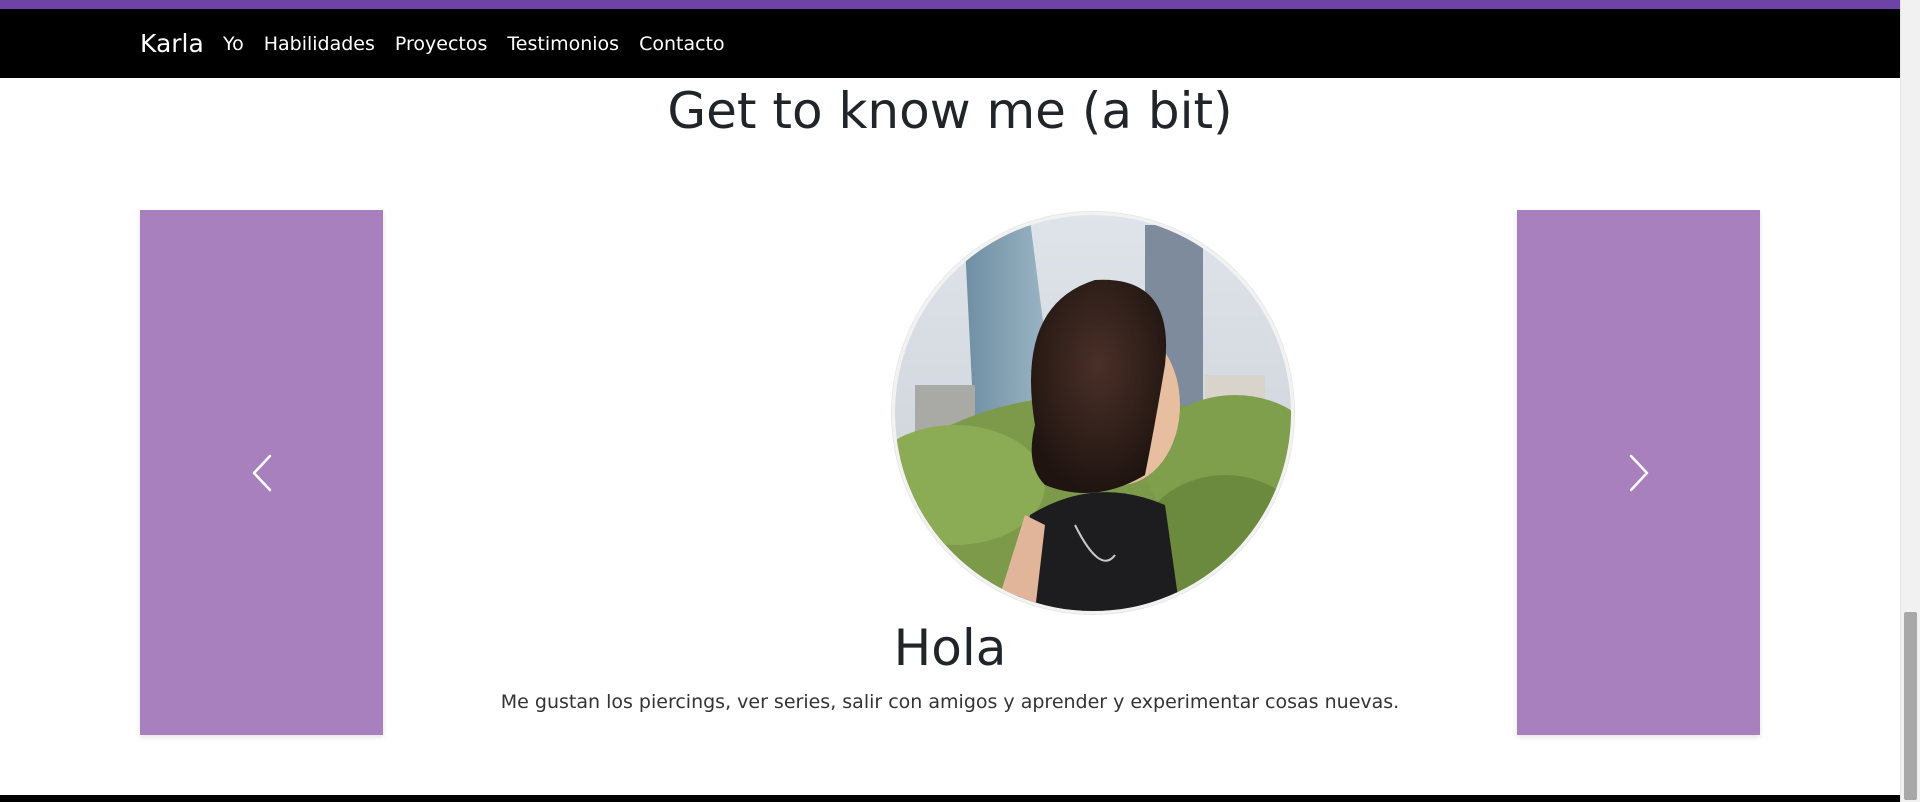 This screenshot has width=1920, height=802. I want to click on nav-link-yo: Yo, so click(238, 44).